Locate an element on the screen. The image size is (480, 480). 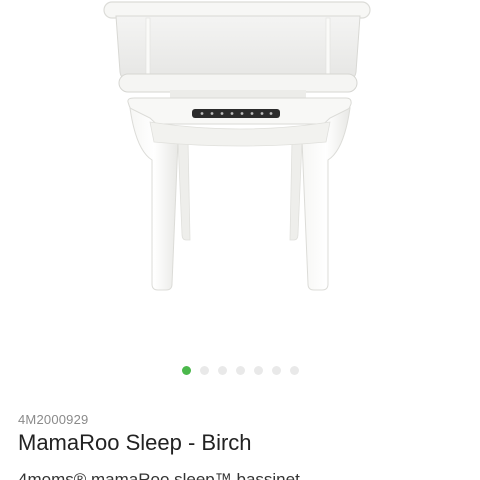
image-carousel-dots is located at coordinates (240, 370).